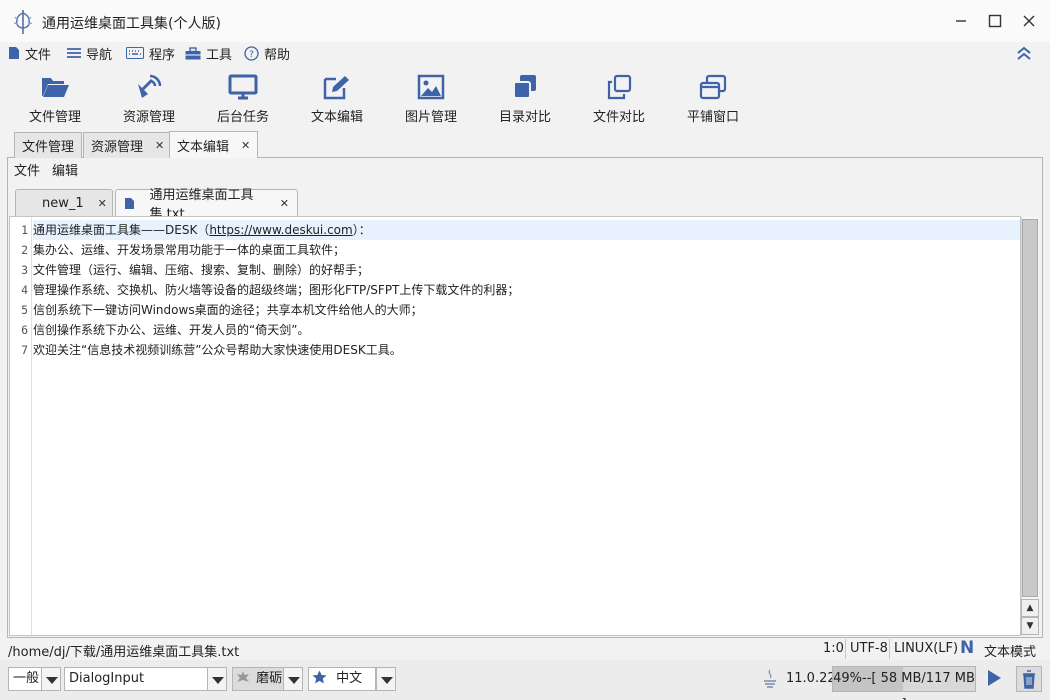 This screenshot has width=1050, height=700. I want to click on run-gc-button, so click(994, 680).